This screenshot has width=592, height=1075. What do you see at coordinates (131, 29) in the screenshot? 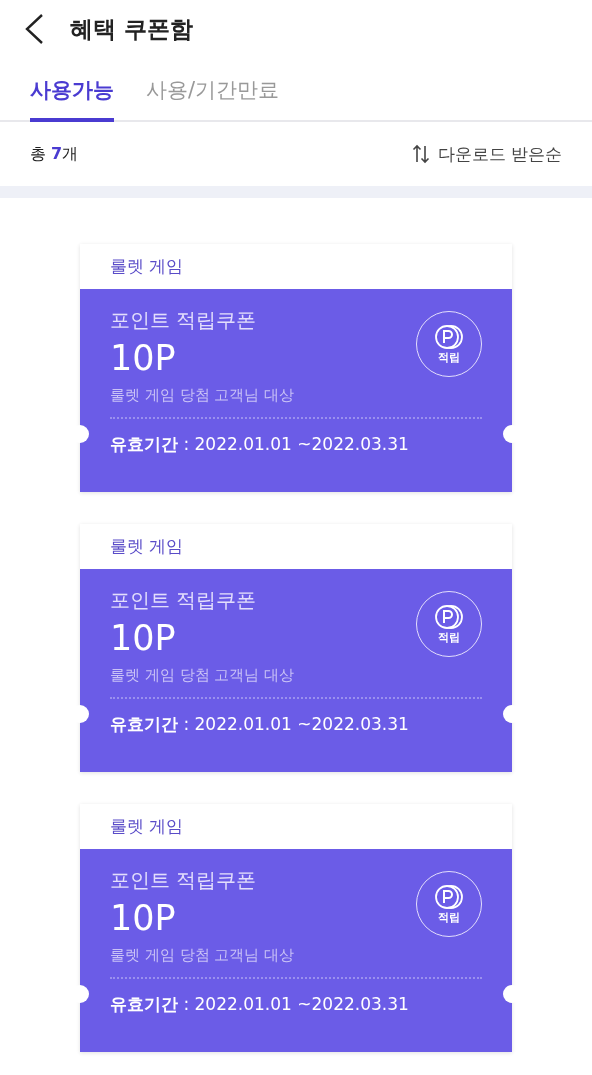
I see `page-title: 혜택 쿠폰함` at bounding box center [131, 29].